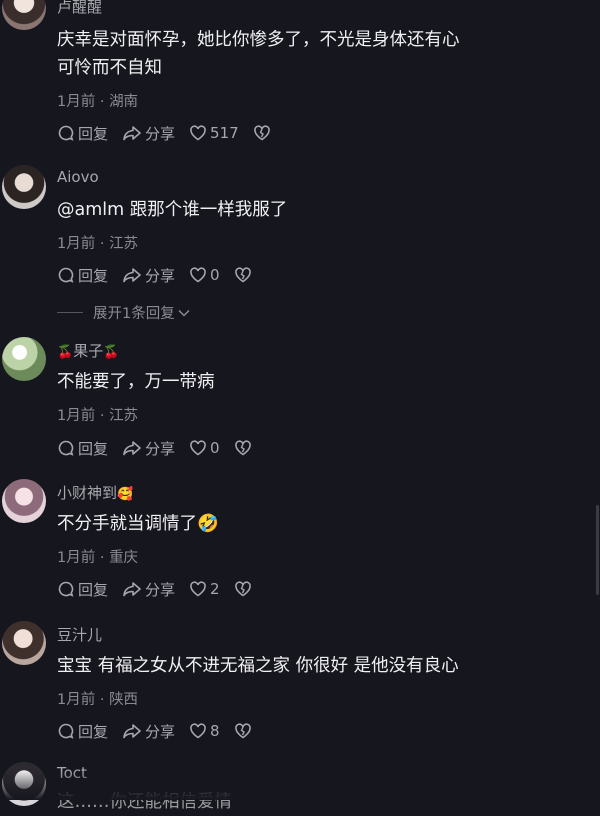  I want to click on like-button: 2, so click(204, 589).